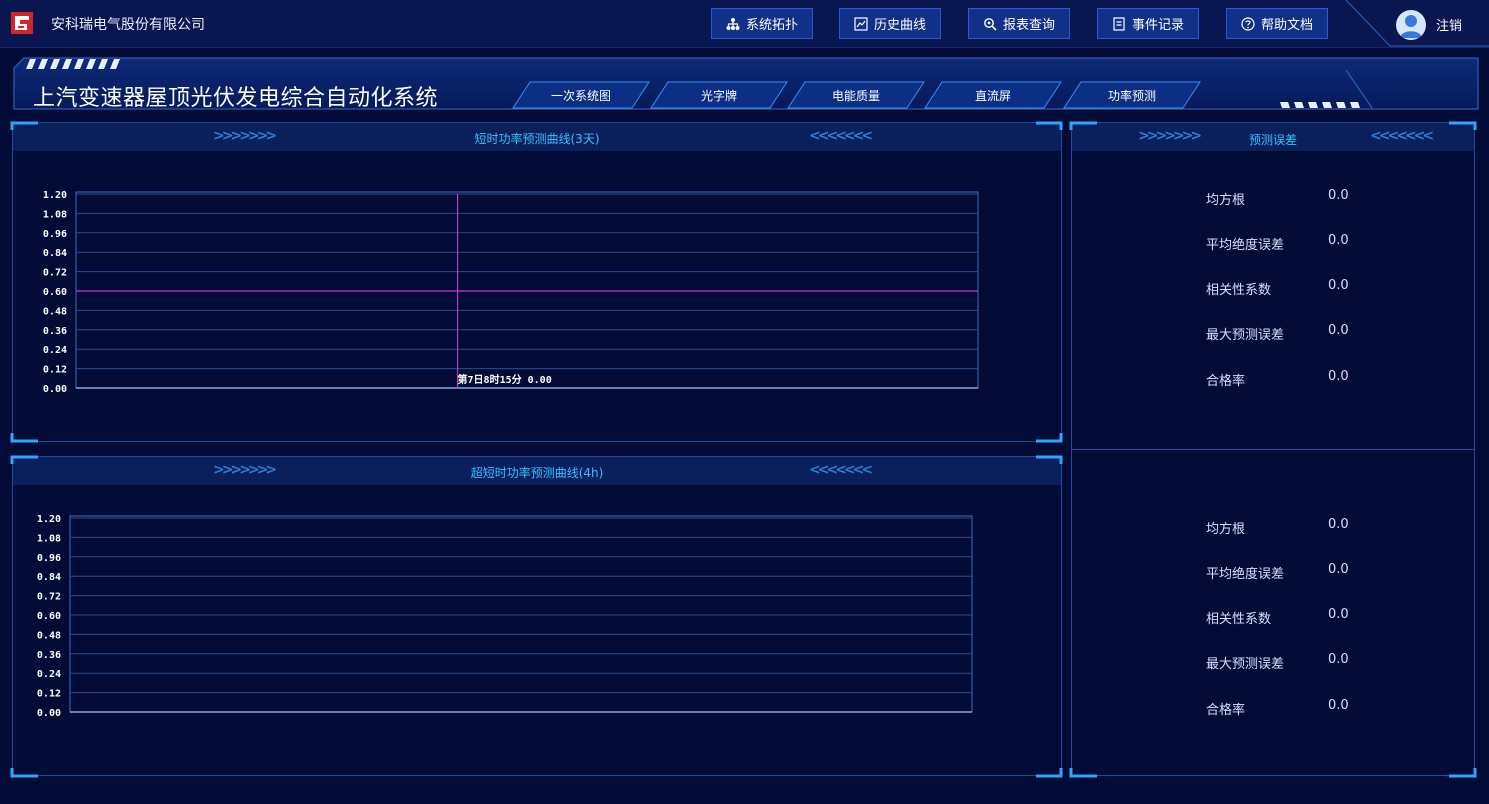  What do you see at coordinates (990, 24) in the screenshot?
I see `search-icon` at bounding box center [990, 24].